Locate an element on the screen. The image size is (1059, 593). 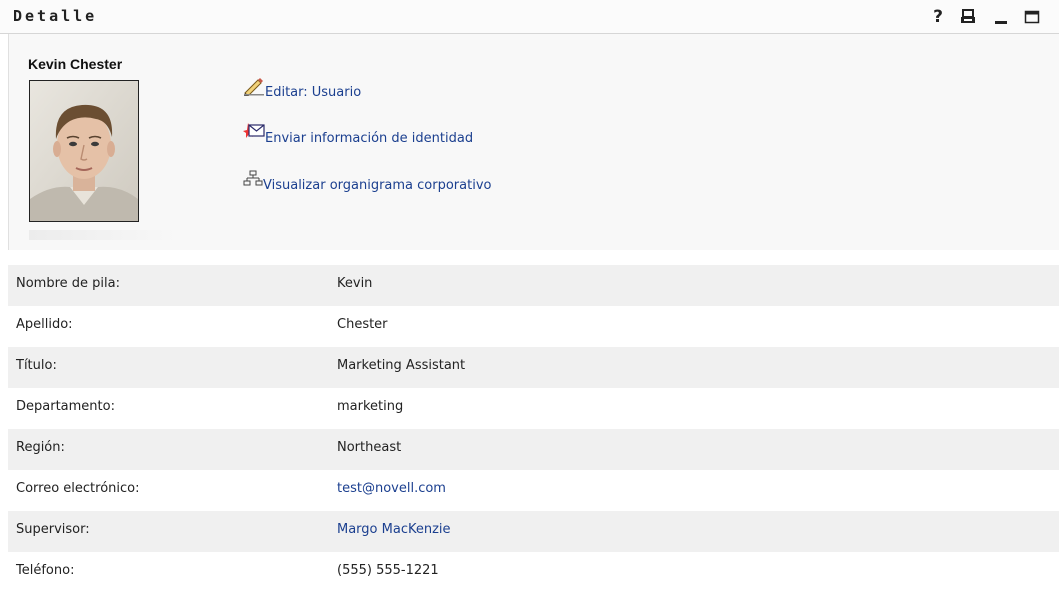
field-label: Apellido: is located at coordinates (44, 324).